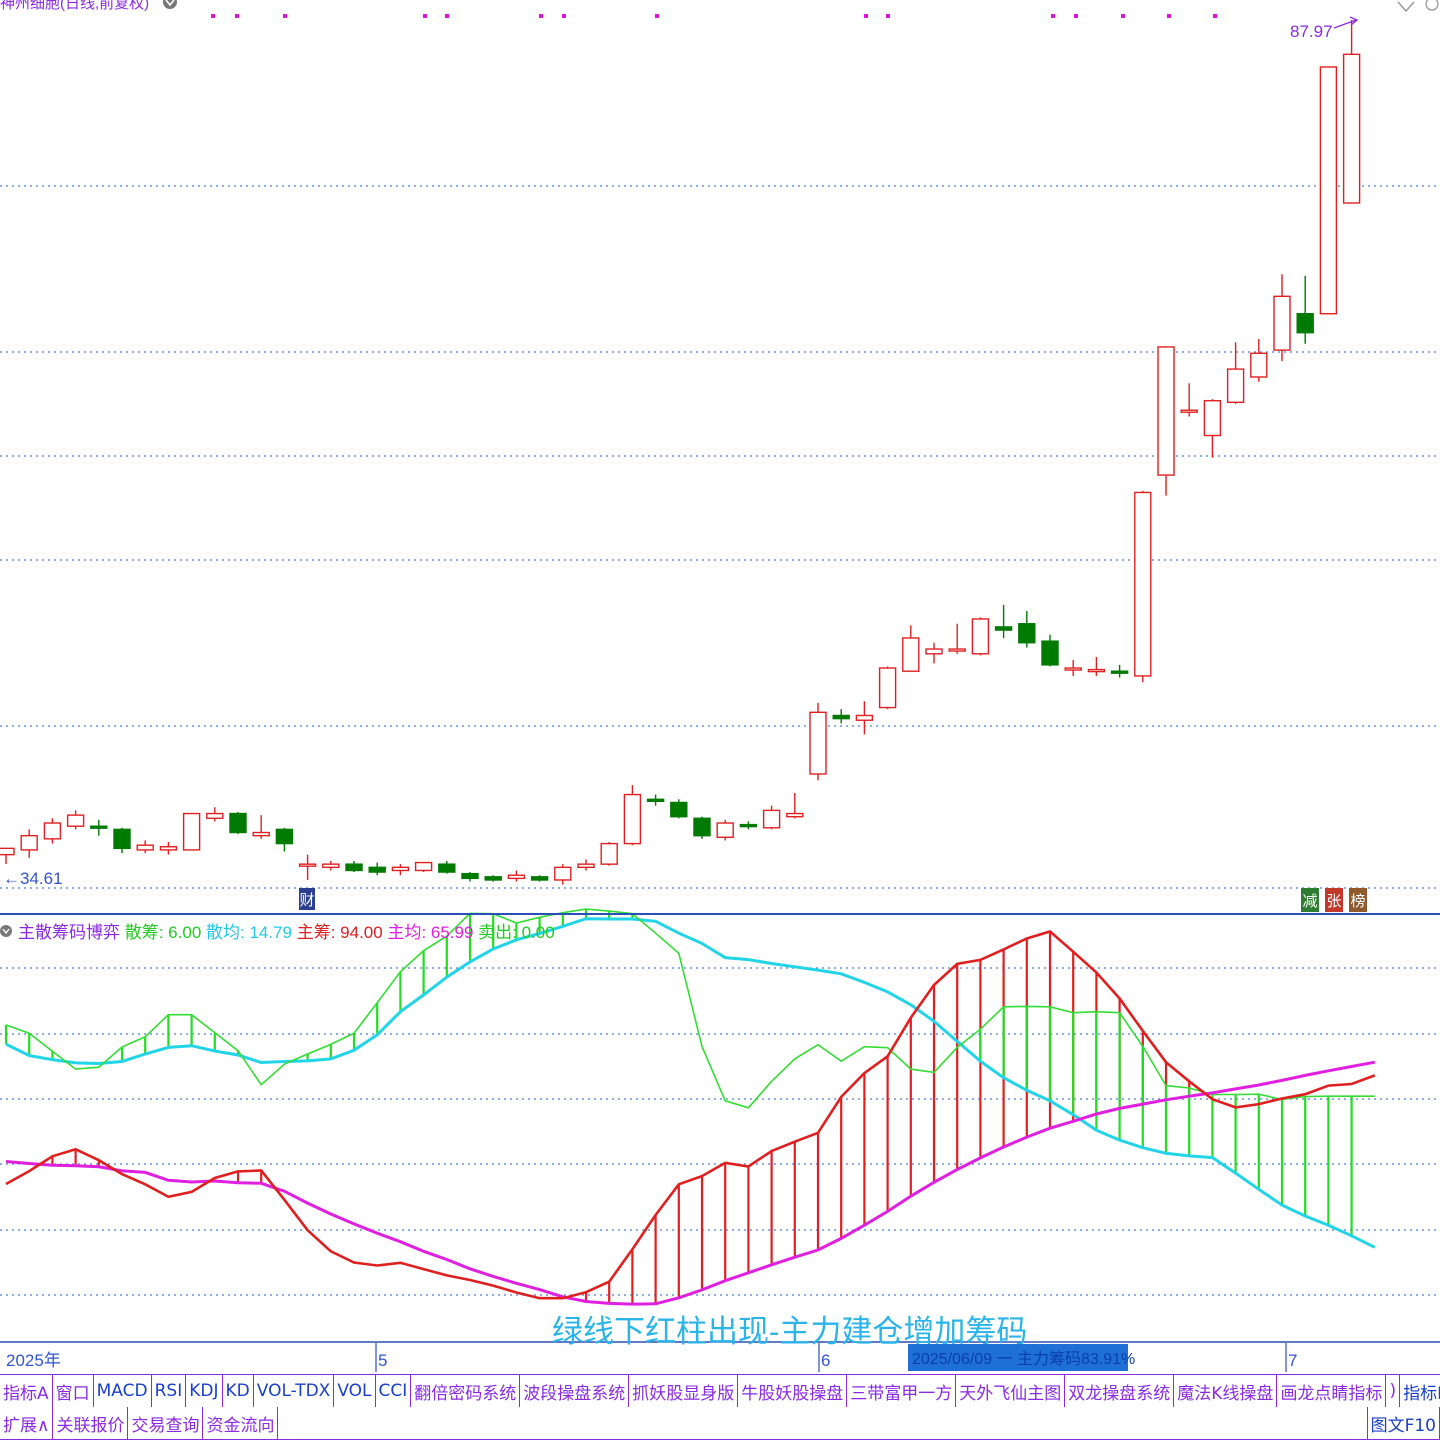 The height and width of the screenshot is (1440, 1440). I want to click on indicator-tab: CCI, so click(393, 1391).